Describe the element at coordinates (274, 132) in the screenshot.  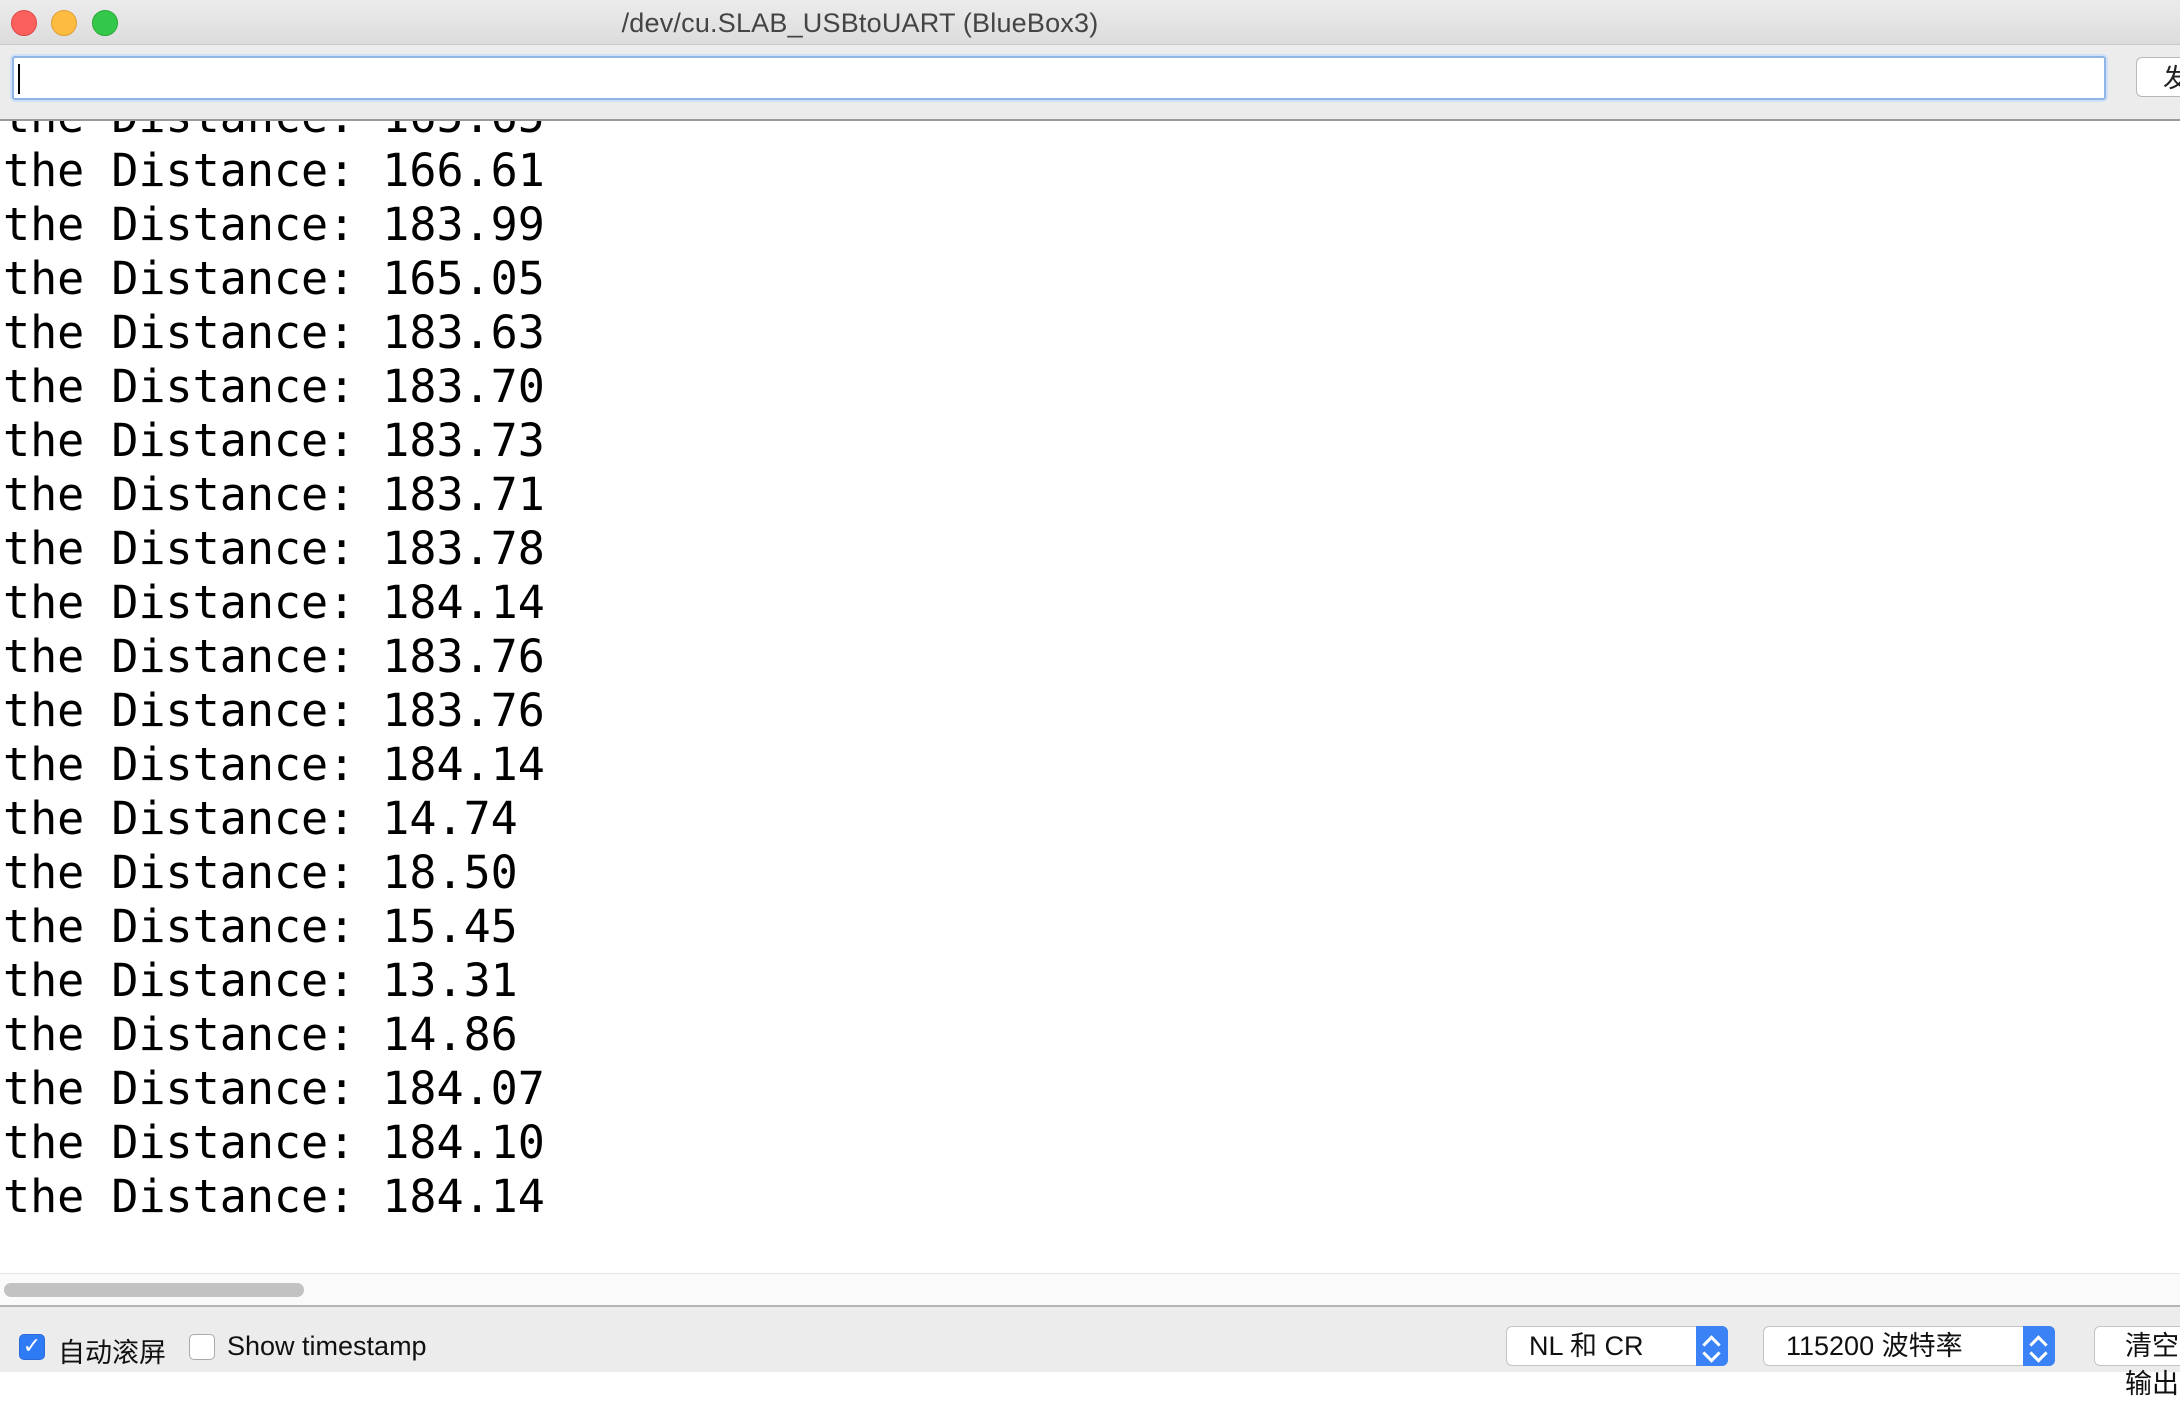
I see `output-line: the Distance: 165.65` at that location.